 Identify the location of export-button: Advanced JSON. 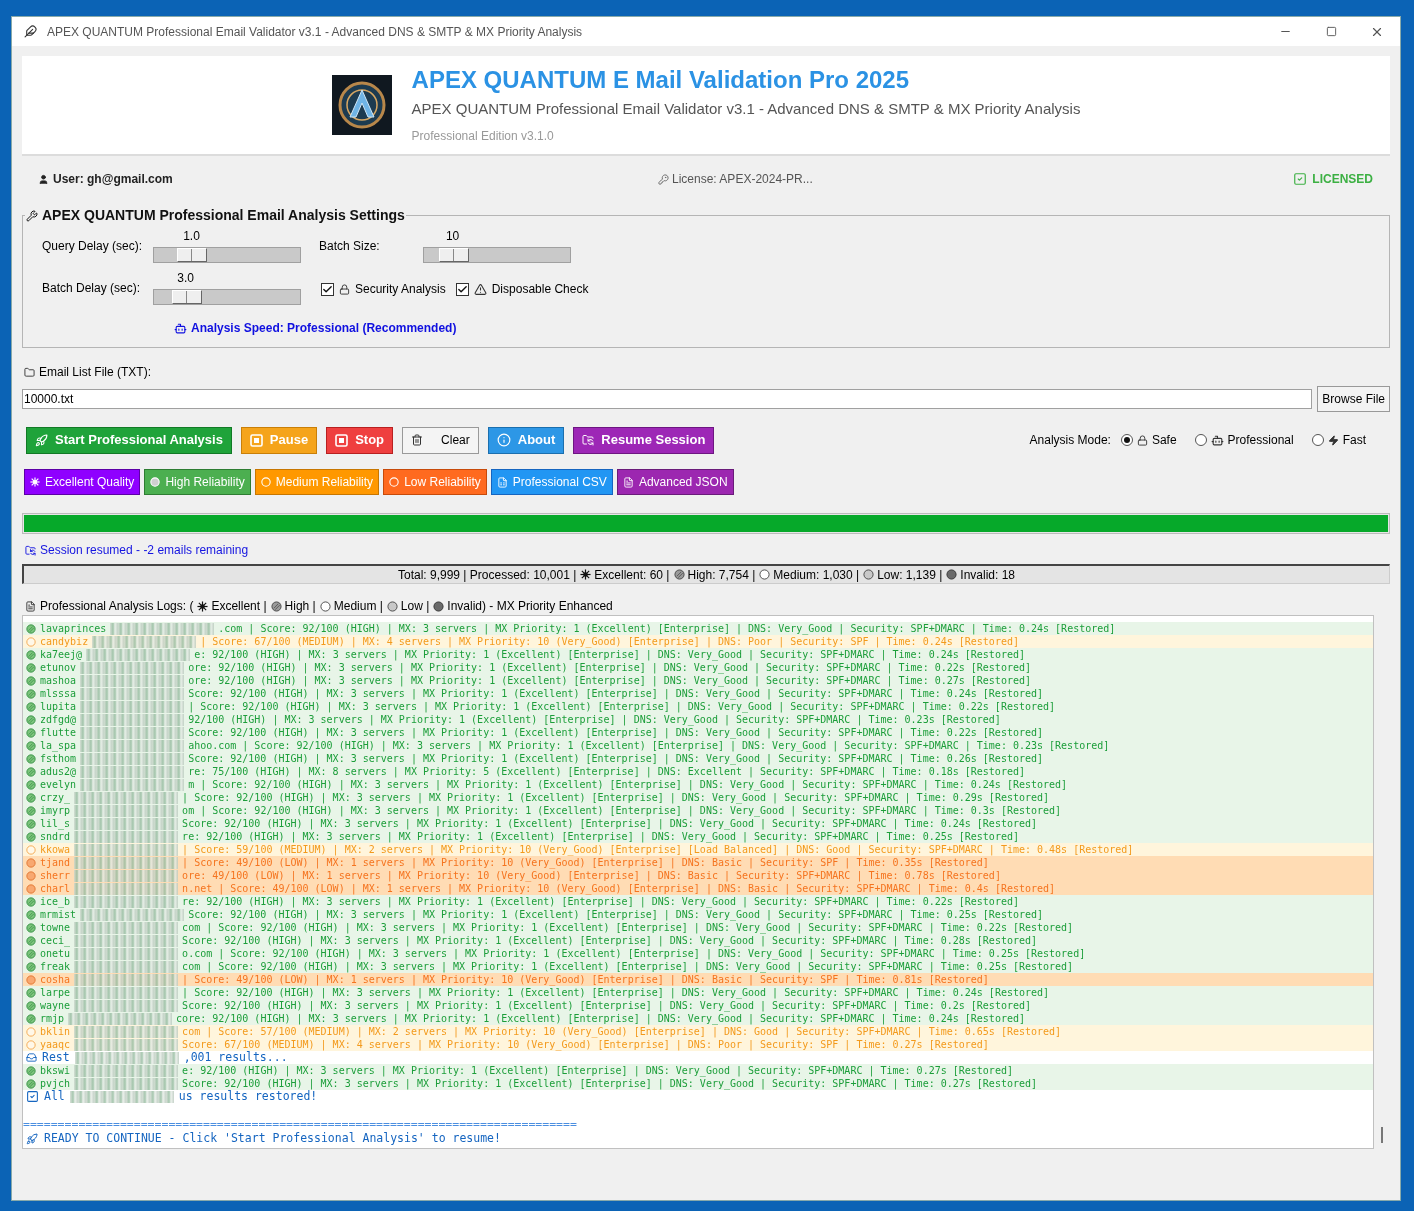
(675, 482).